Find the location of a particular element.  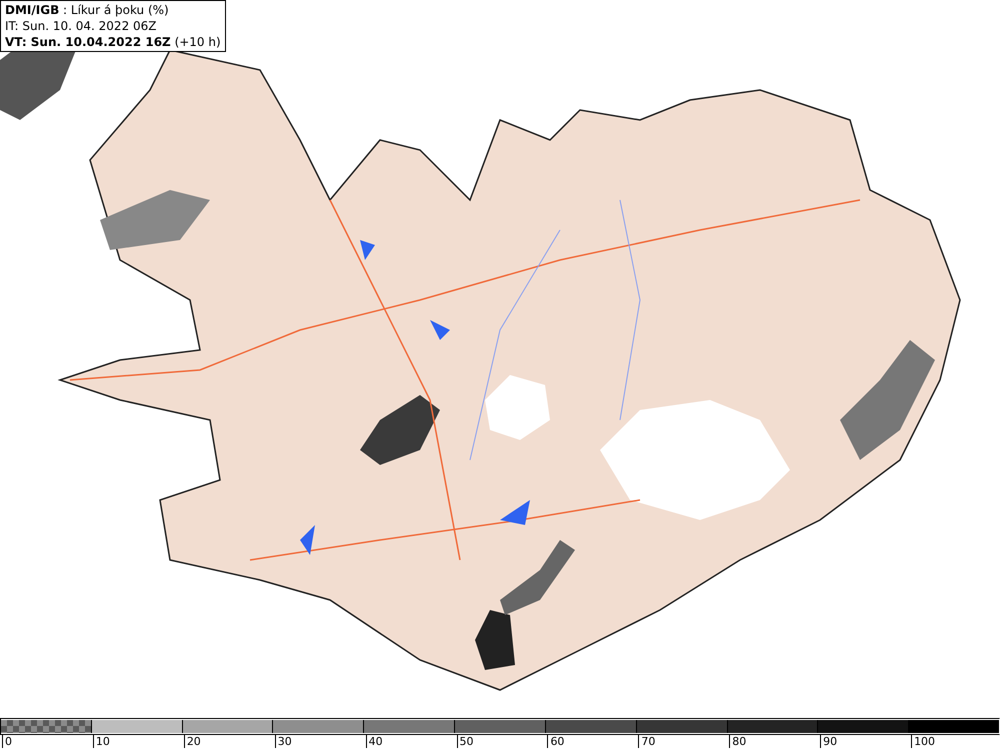

legend-tick-label: 50 is located at coordinates (465, 741).